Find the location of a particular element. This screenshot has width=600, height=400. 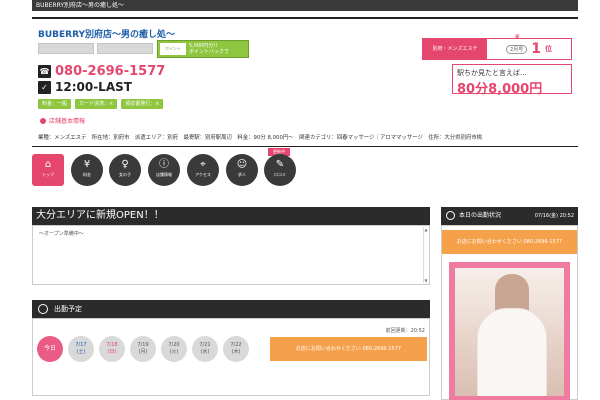

price-box: 駅ちか見たと言えば... 80分8,000円 is located at coordinates (512, 80).